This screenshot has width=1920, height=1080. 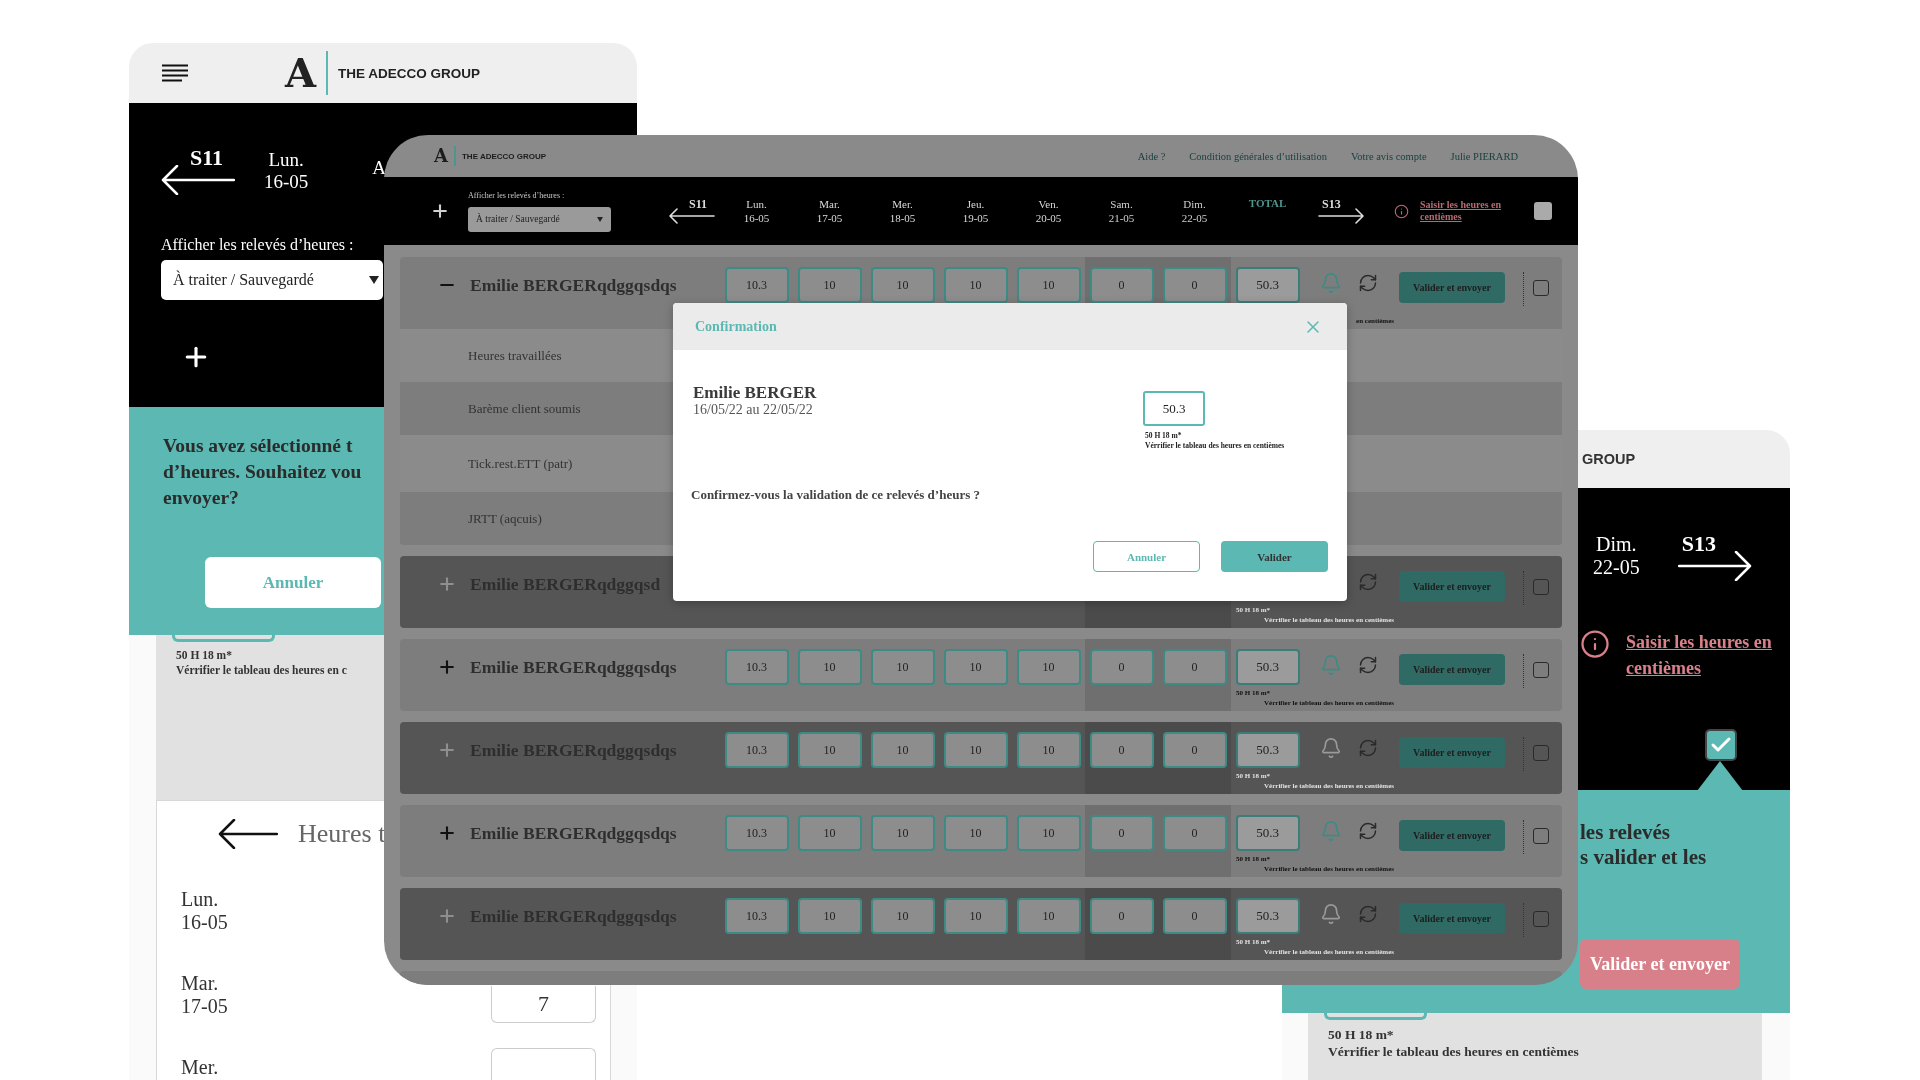 I want to click on confirm-button: Valider, so click(x=1274, y=556).